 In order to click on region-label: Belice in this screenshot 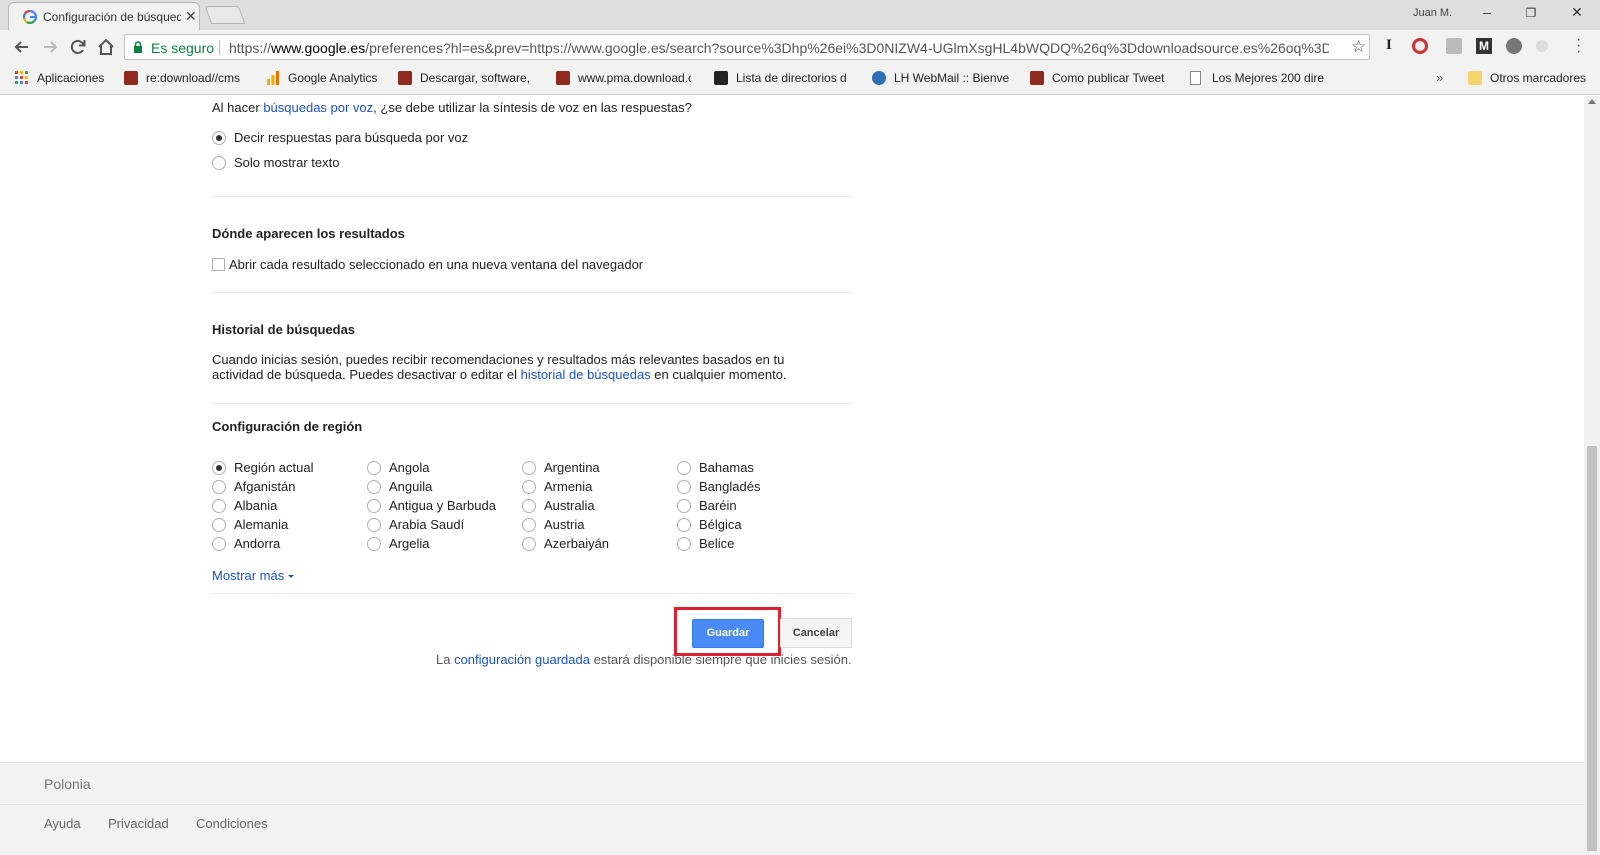, I will do `click(717, 543)`.